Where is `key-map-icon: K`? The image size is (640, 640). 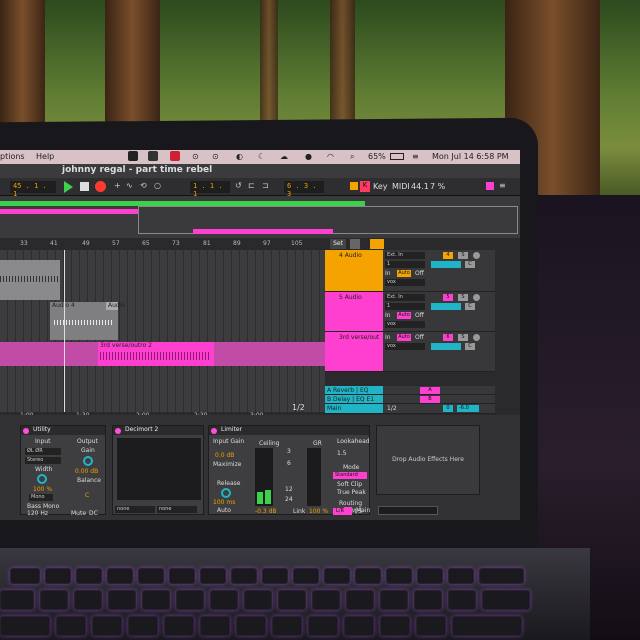 key-map-icon: K is located at coordinates (365, 186).